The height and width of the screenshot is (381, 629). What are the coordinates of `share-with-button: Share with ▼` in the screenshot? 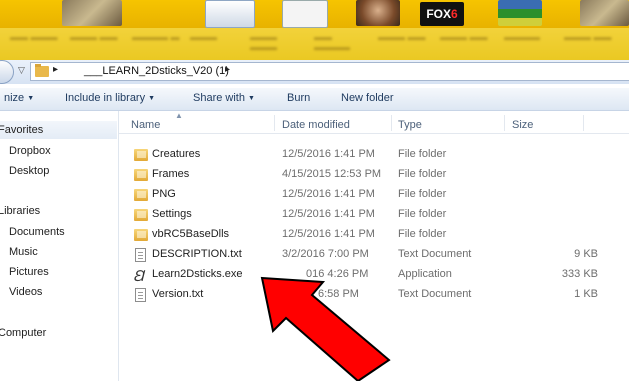 It's located at (224, 98).